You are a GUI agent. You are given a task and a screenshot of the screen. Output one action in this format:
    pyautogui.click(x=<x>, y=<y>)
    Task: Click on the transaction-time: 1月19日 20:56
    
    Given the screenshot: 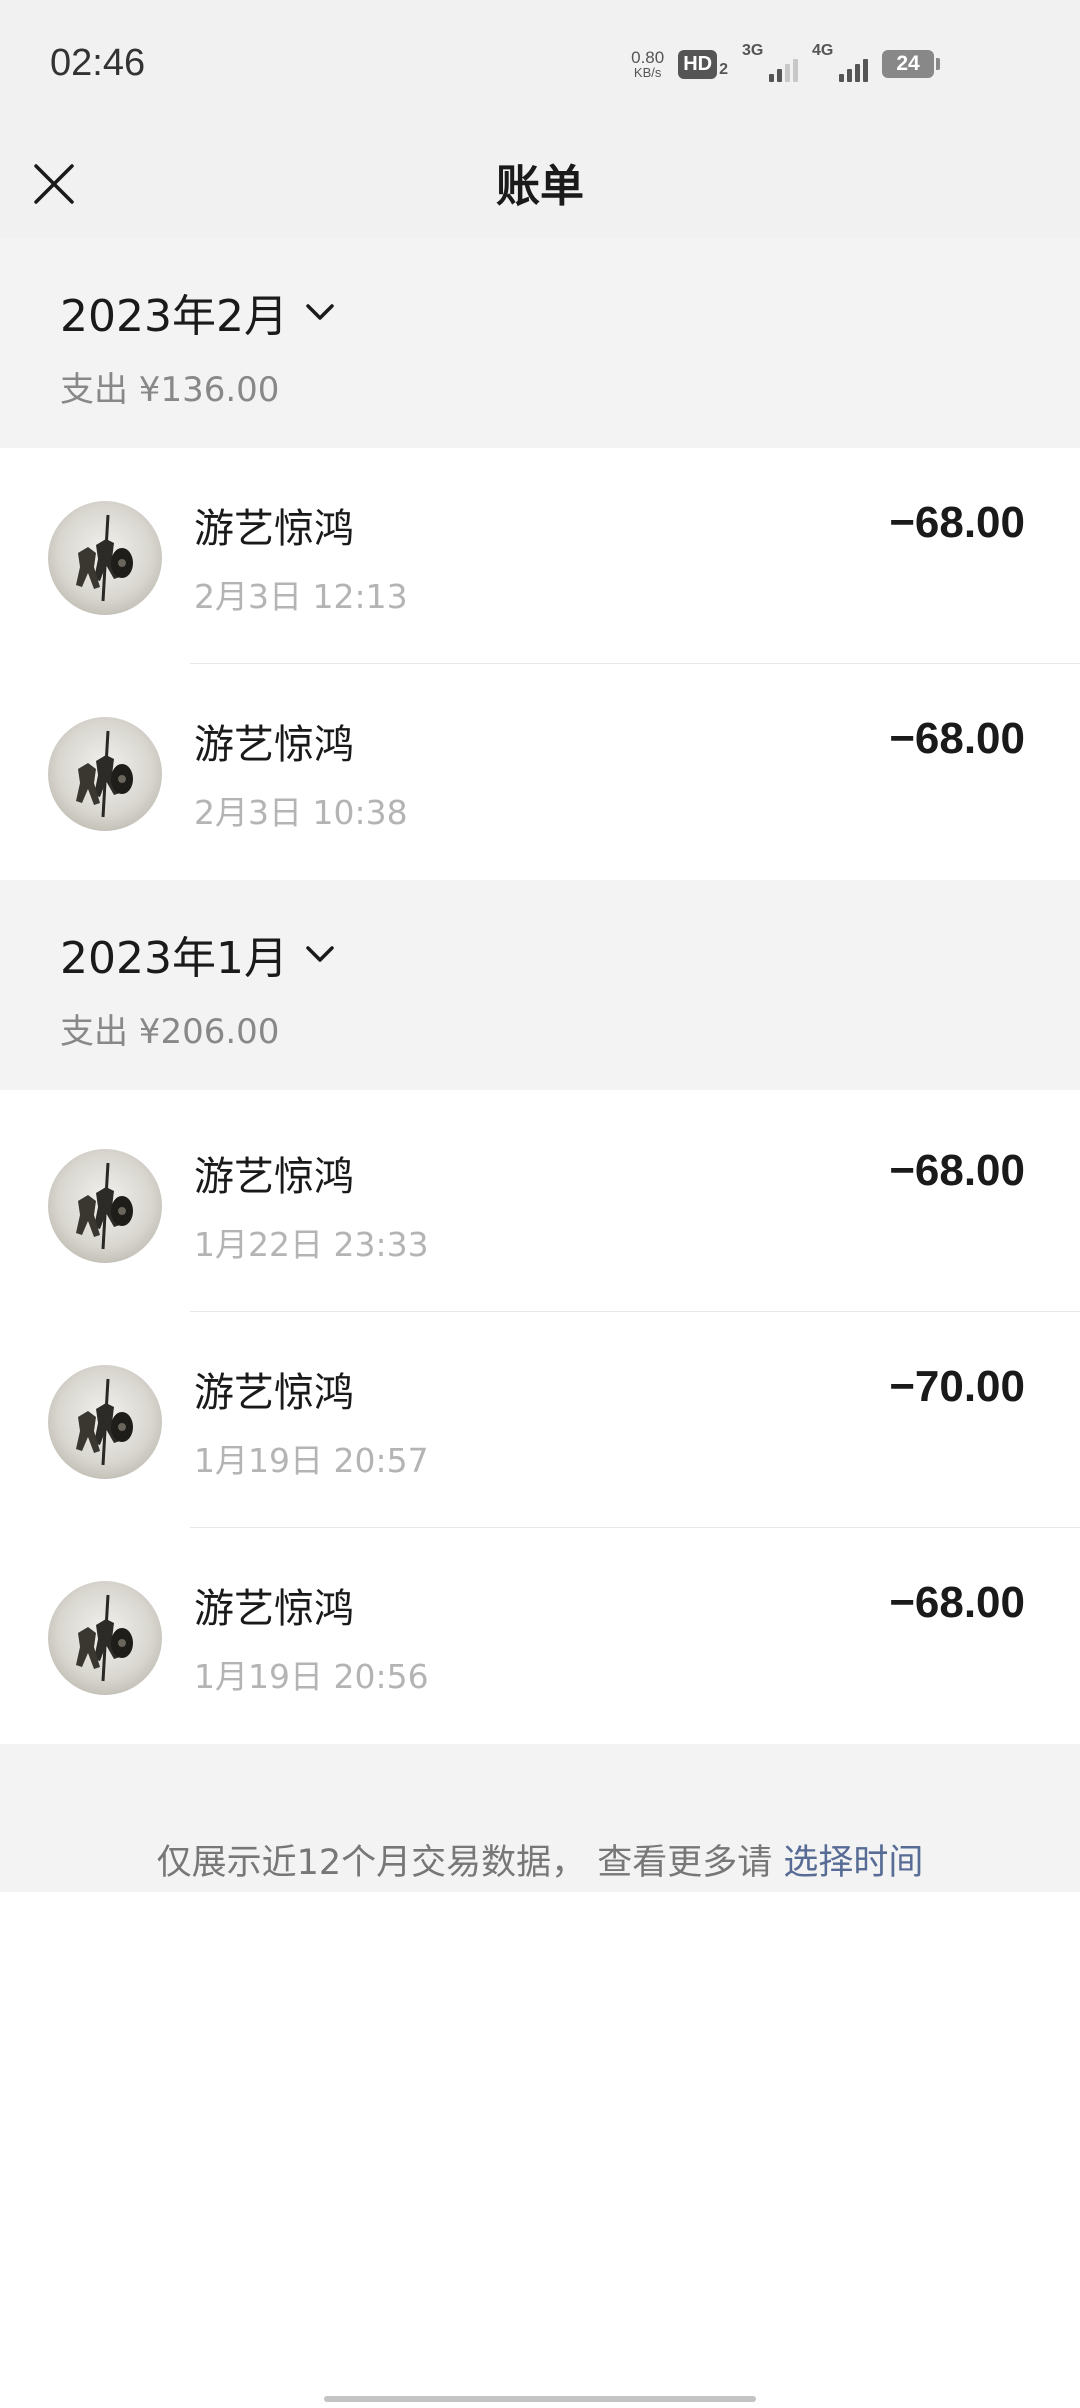 What is the action you would take?
    pyautogui.click(x=311, y=1676)
    